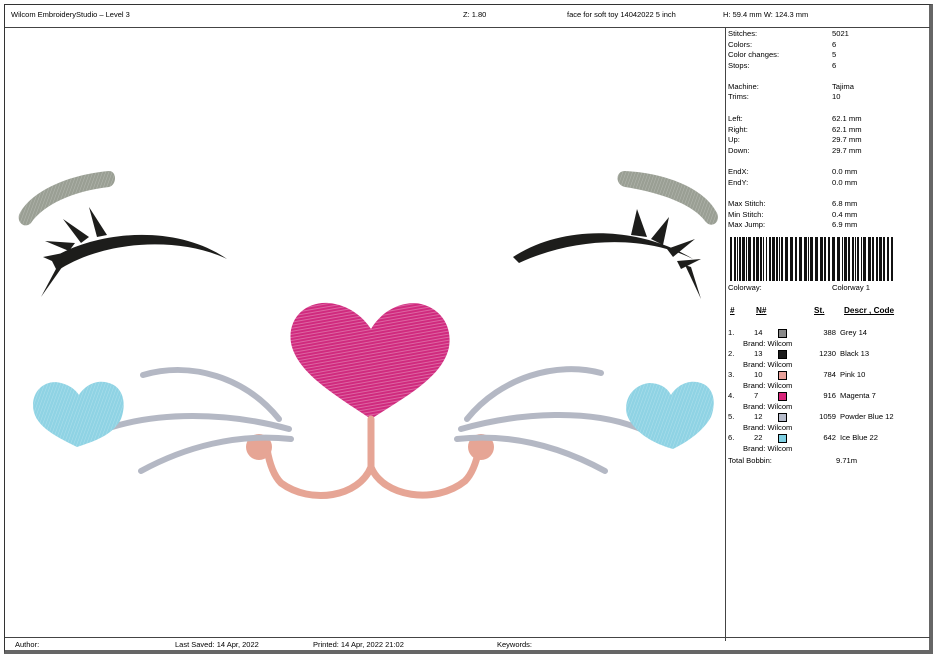  What do you see at coordinates (758, 332) in the screenshot?
I see `thread-needle: 14` at bounding box center [758, 332].